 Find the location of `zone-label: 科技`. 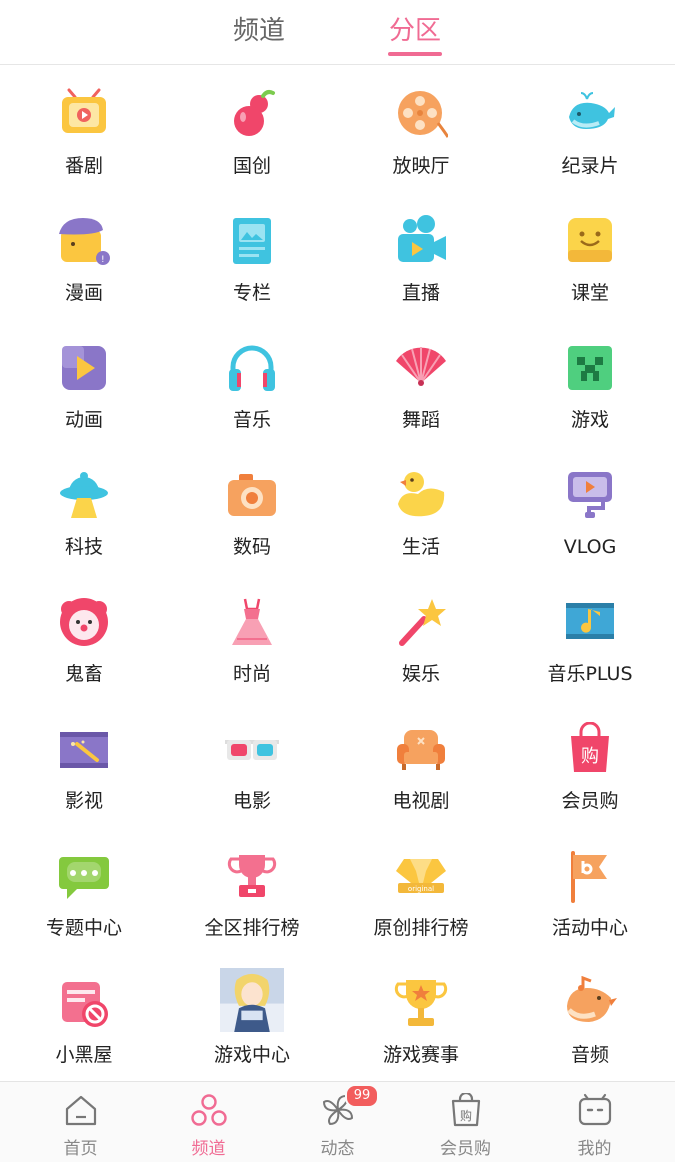

zone-label: 科技 is located at coordinates (83, 547).